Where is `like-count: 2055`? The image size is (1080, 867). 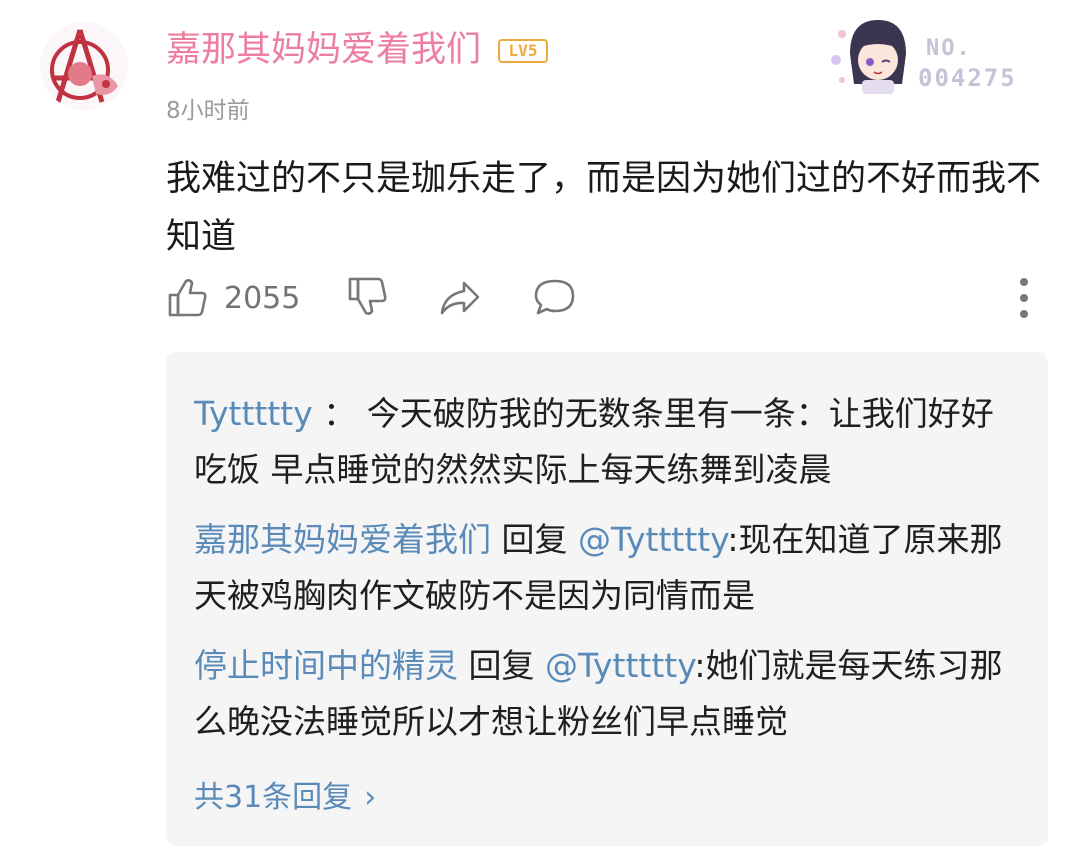
like-count: 2055 is located at coordinates (262, 298).